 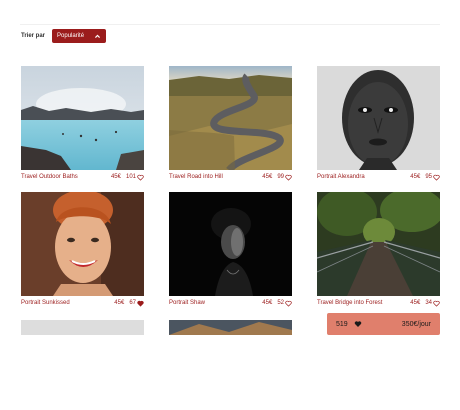 What do you see at coordinates (341, 177) in the screenshot?
I see `photo-title: Portrait Alexandra` at bounding box center [341, 177].